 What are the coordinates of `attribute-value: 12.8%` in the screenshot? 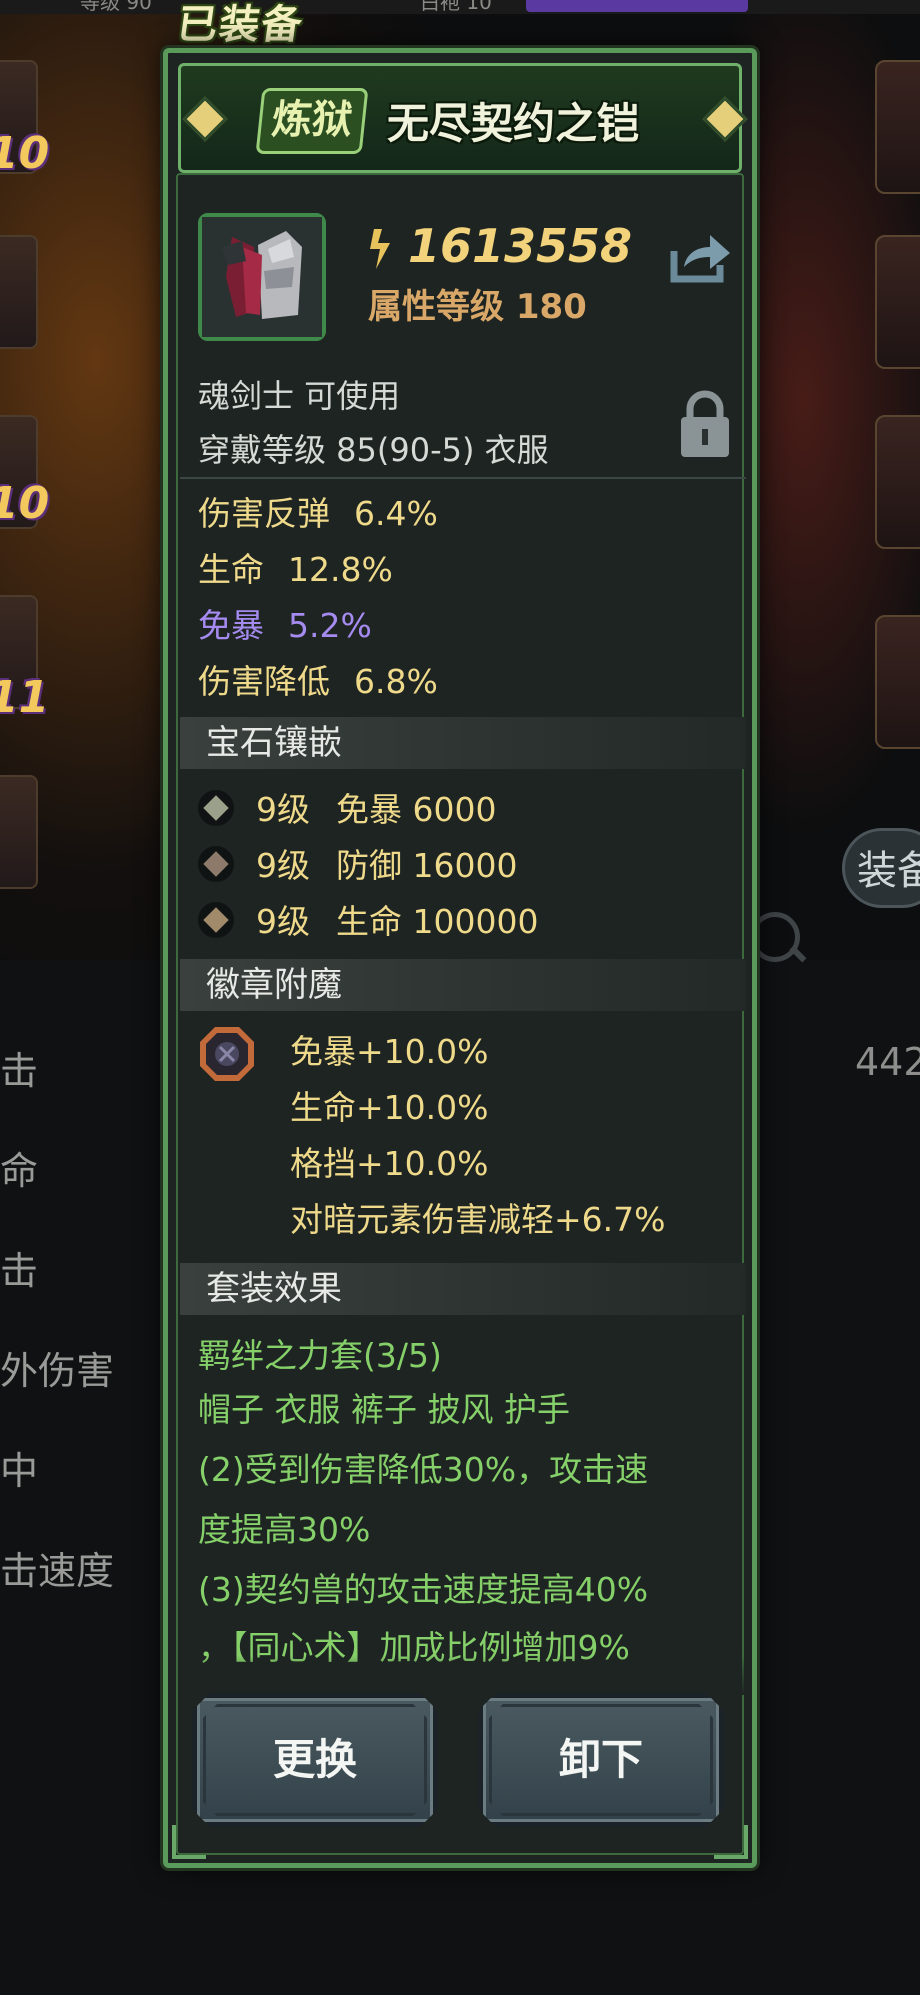 It's located at (340, 569).